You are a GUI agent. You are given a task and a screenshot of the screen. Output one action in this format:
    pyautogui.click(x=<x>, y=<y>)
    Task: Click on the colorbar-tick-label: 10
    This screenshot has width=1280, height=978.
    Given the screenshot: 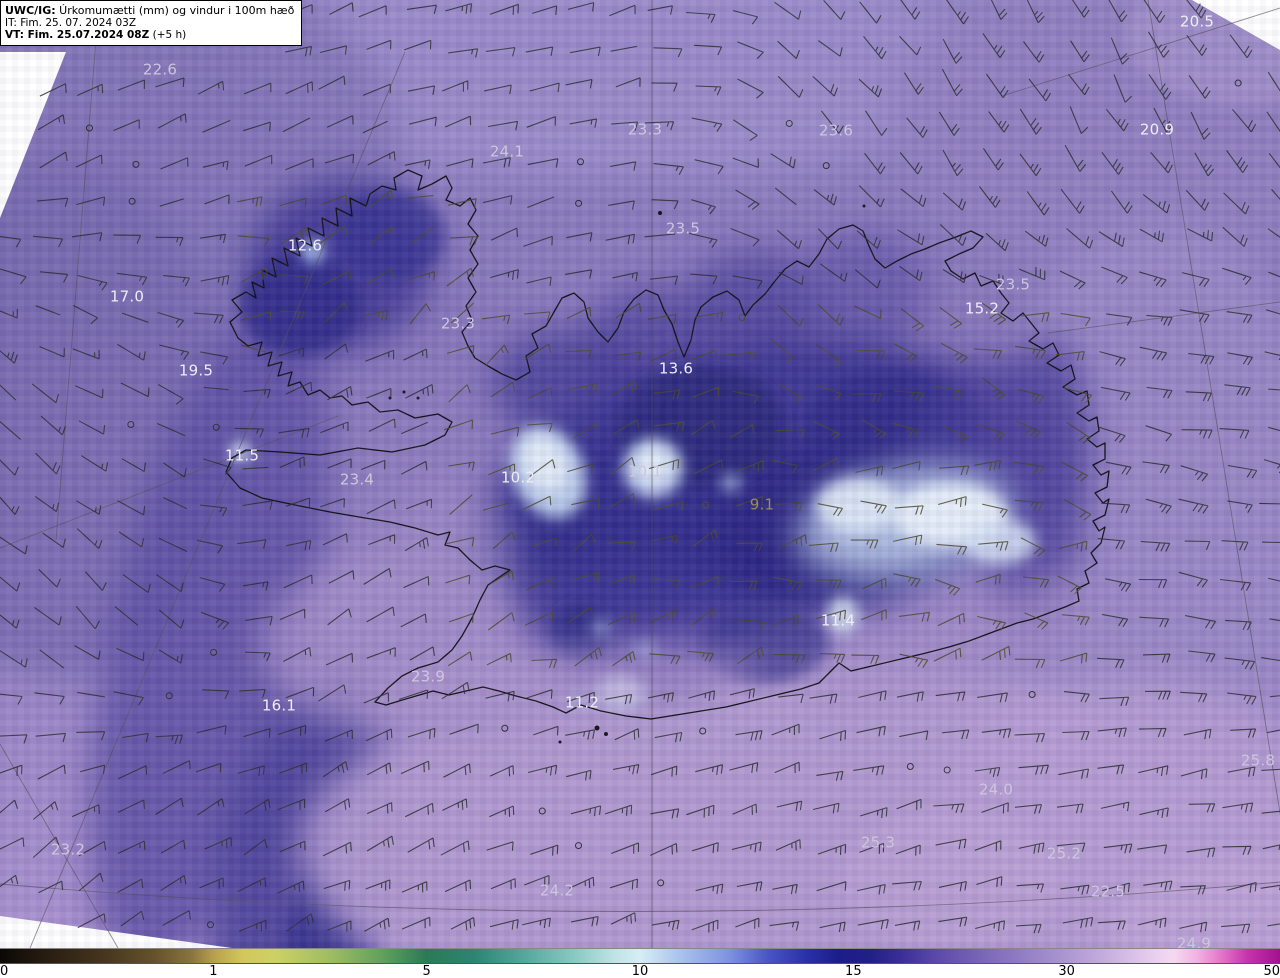 What is the action you would take?
    pyautogui.click(x=640, y=971)
    